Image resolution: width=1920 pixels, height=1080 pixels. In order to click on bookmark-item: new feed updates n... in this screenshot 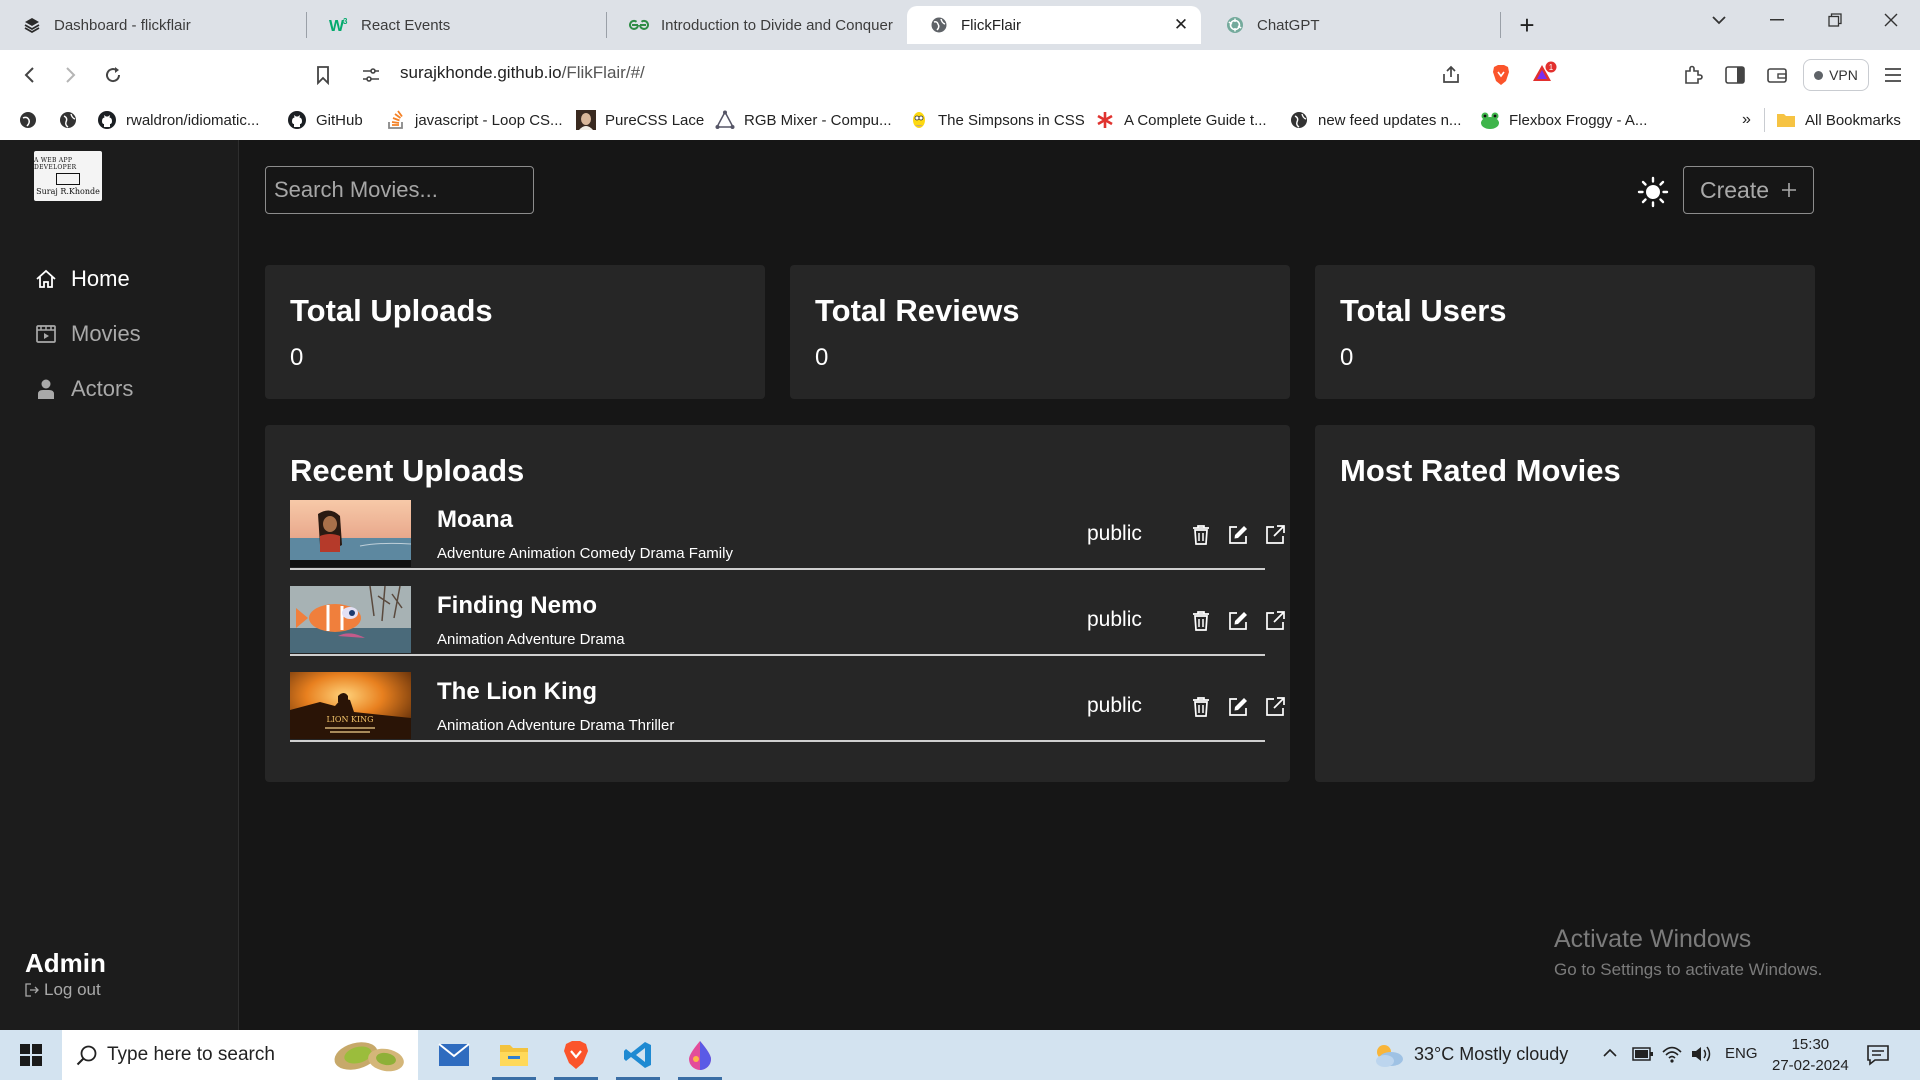, I will do `click(1375, 120)`.